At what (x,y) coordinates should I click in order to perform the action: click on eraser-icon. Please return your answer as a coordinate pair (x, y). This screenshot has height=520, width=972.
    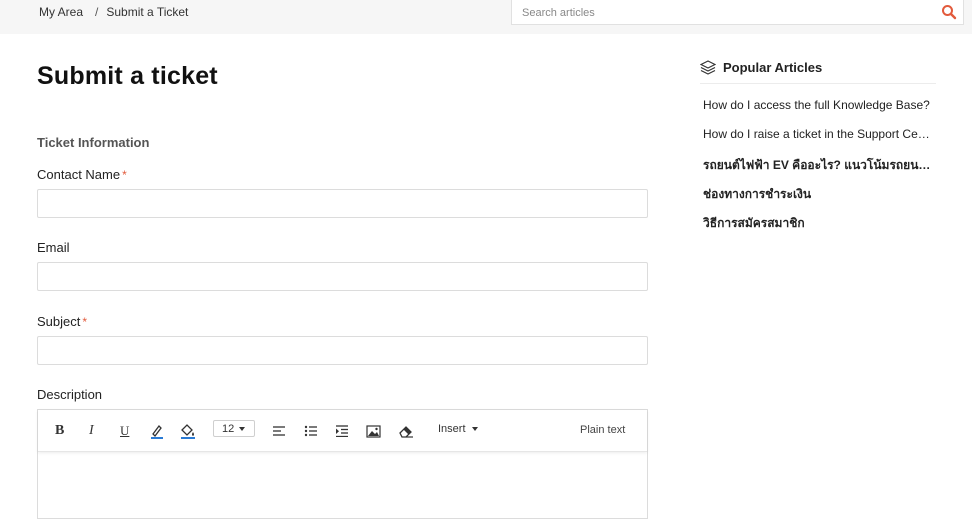
    Looking at the image, I should click on (406, 432).